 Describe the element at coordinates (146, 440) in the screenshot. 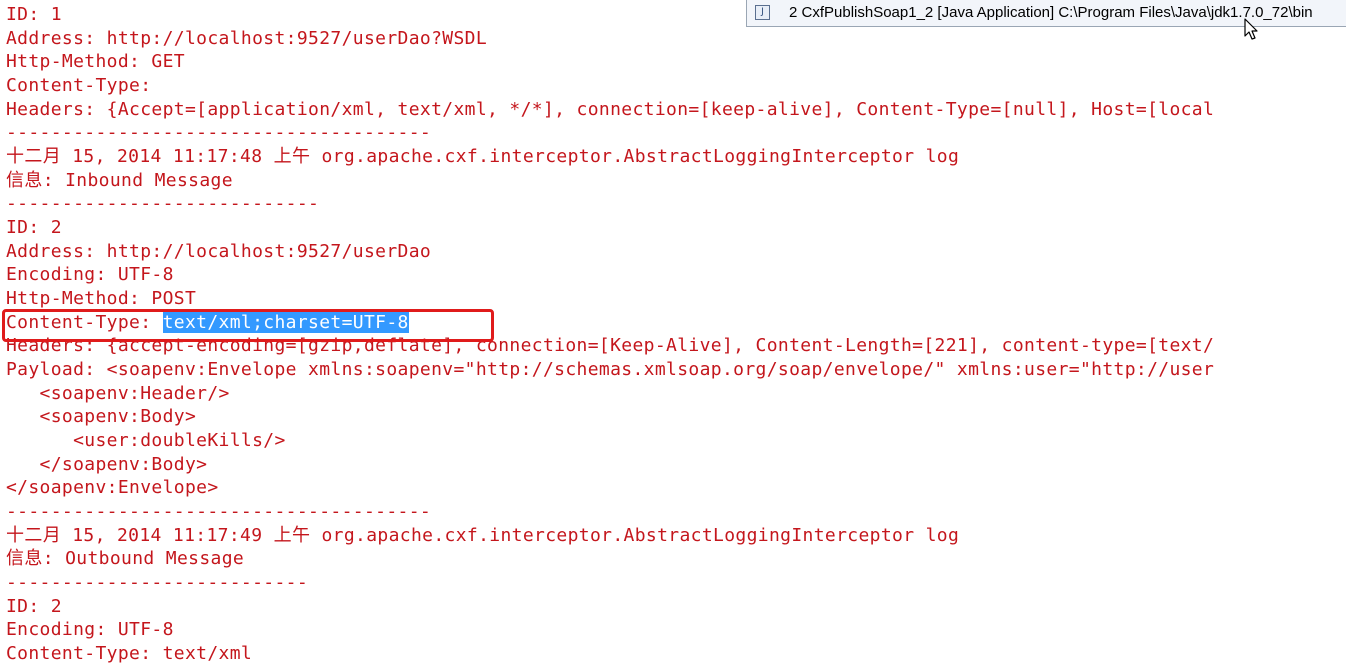

I see `log-line: <user:doubleKills/>` at that location.